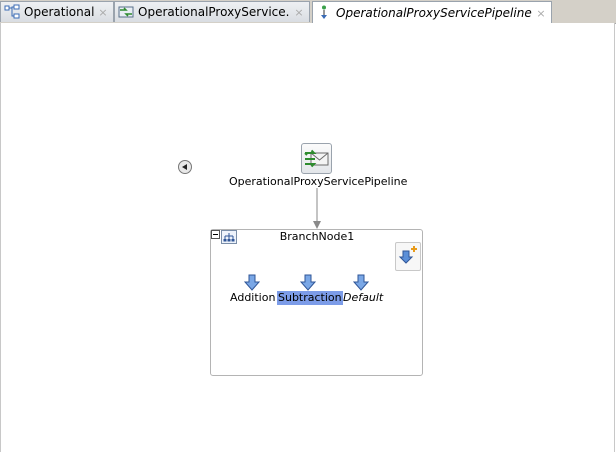  Describe the element at coordinates (316, 158) in the screenshot. I see `pipeline-envelope-icon` at that location.